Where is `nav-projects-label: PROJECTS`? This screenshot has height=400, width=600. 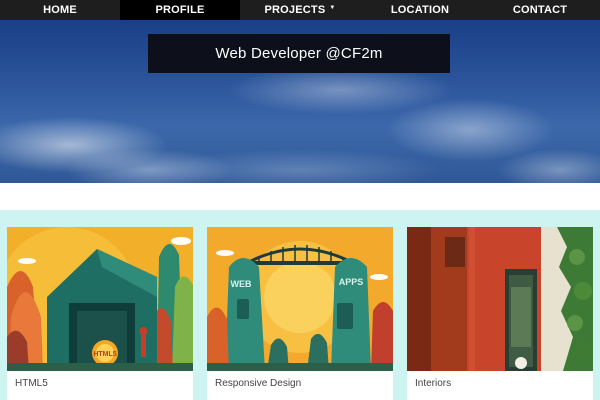 nav-projects-label: PROJECTS is located at coordinates (295, 10).